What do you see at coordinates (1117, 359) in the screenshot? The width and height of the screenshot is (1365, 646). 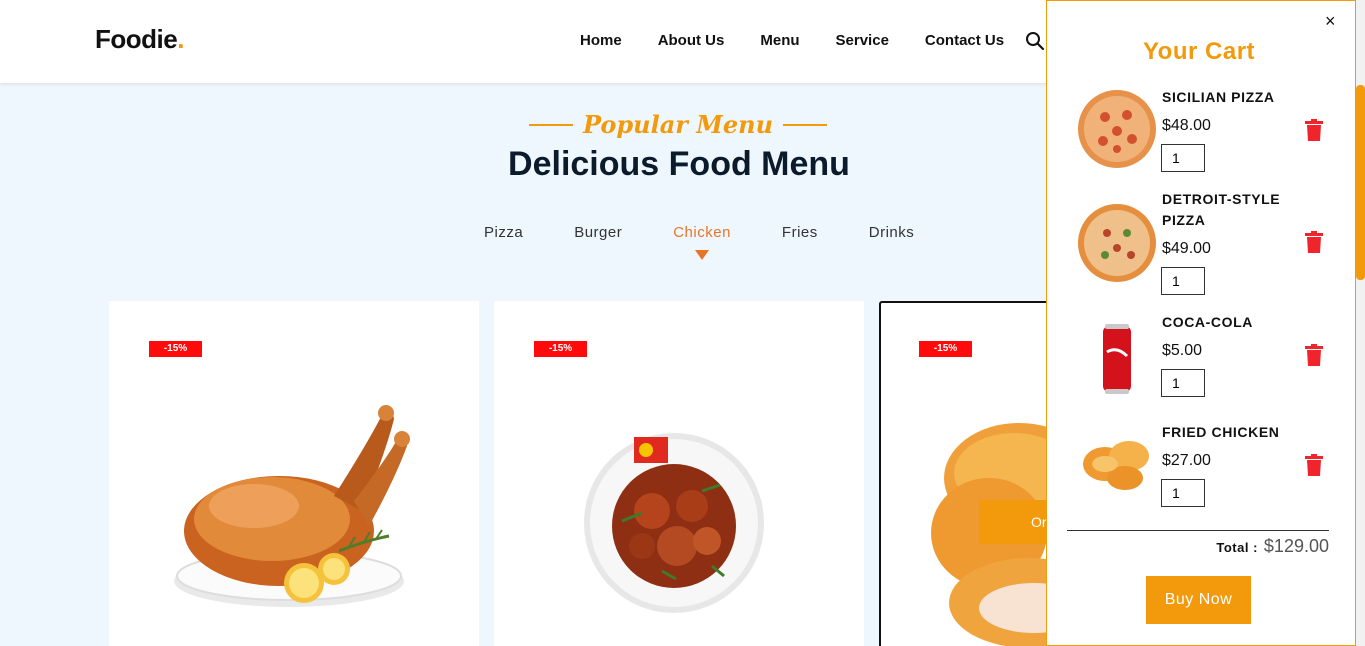 I see `soda-can-icon` at bounding box center [1117, 359].